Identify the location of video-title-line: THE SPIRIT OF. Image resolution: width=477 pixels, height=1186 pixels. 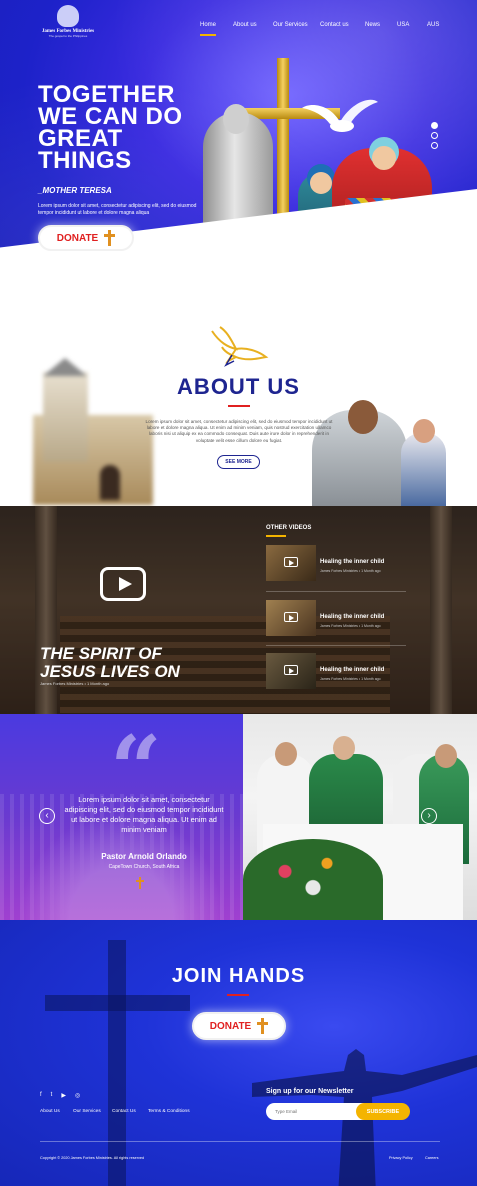
(101, 653).